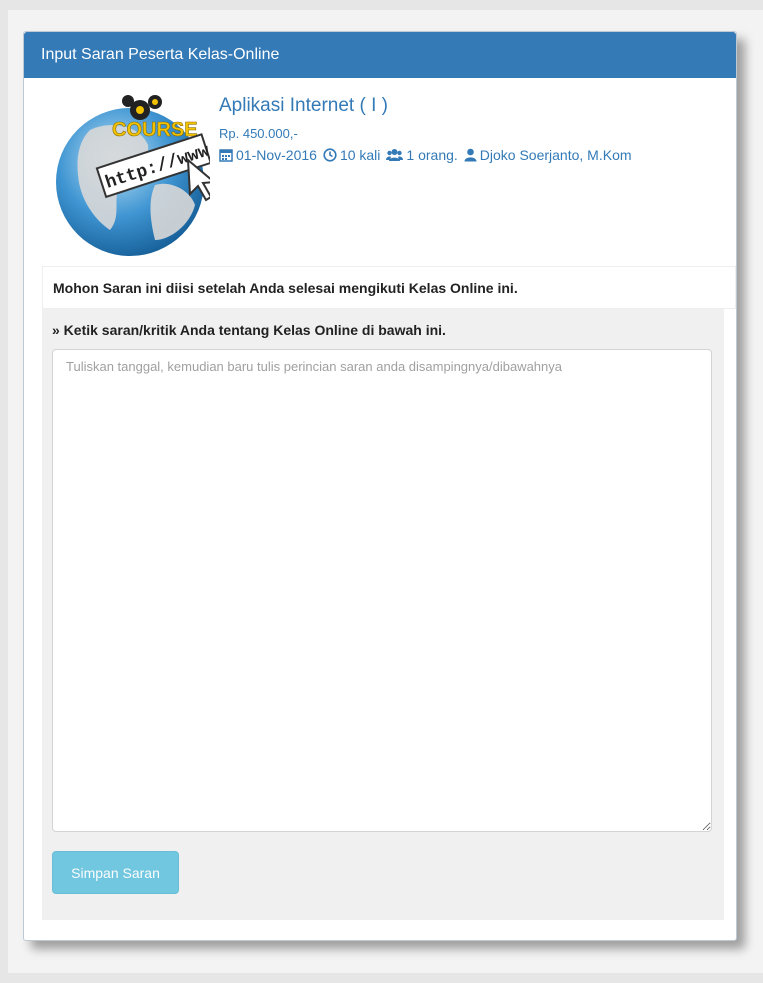 This screenshot has height=983, width=763. What do you see at coordinates (303, 106) in the screenshot?
I see `course-title: Aplikasi Internet ( I )` at bounding box center [303, 106].